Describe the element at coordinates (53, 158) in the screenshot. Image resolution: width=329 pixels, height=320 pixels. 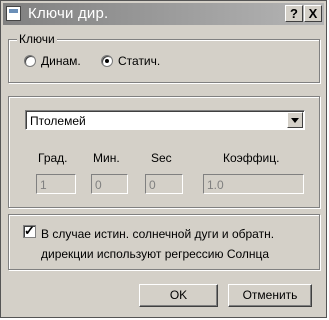
I see `degrees-label: Град.` at that location.